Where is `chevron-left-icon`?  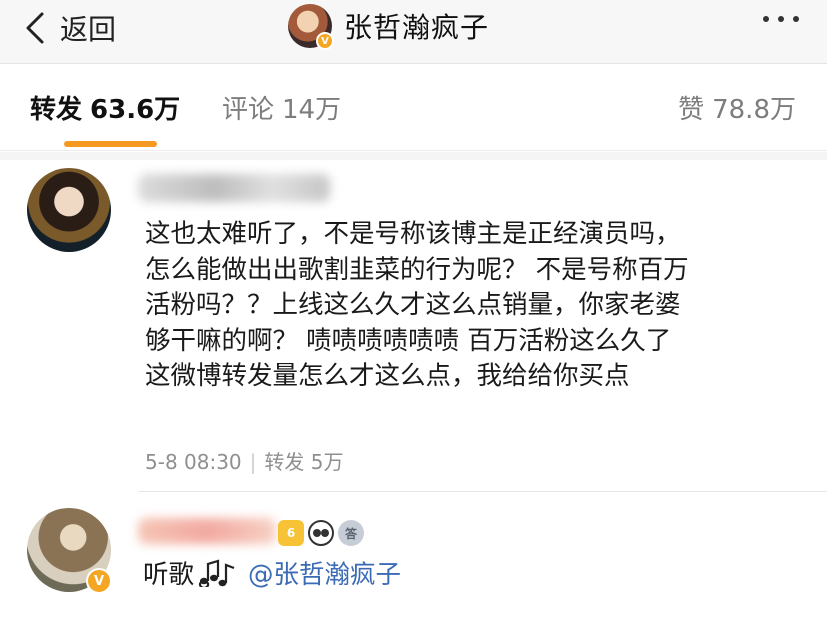
chevron-left-icon is located at coordinates (35, 28).